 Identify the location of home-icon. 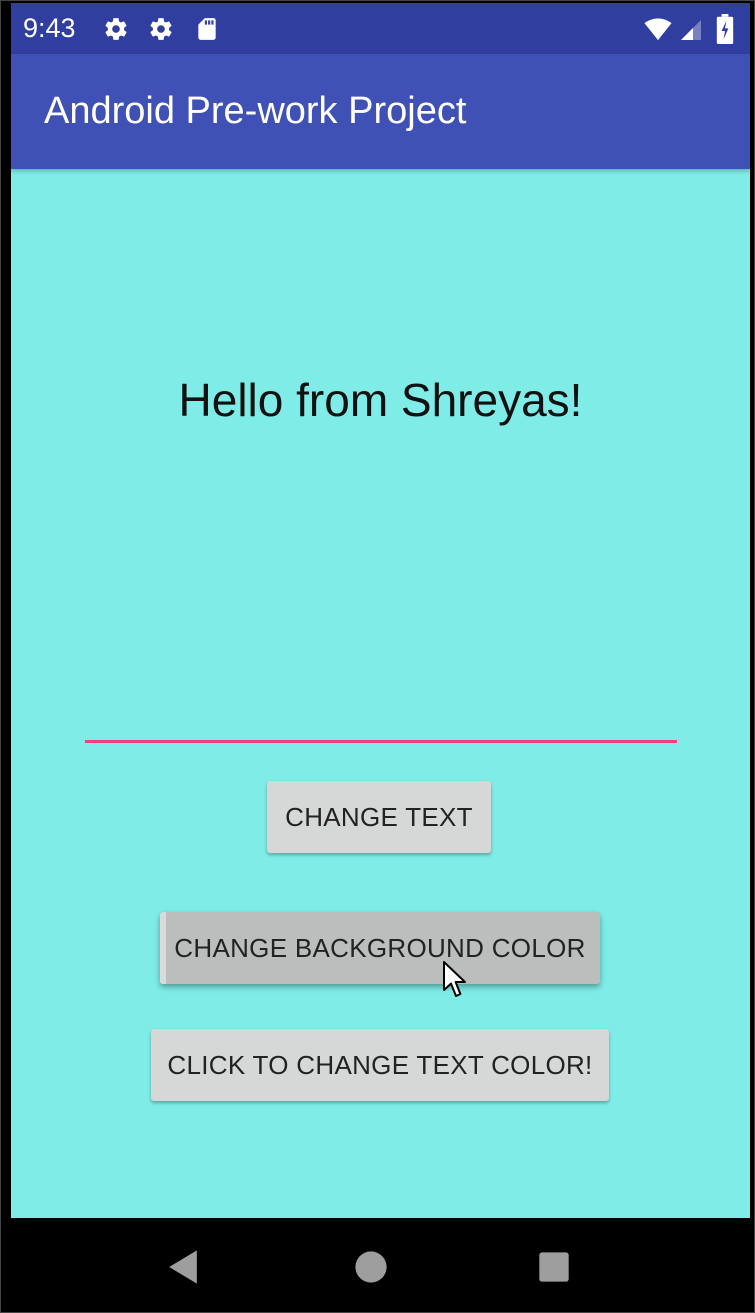
(371, 1267).